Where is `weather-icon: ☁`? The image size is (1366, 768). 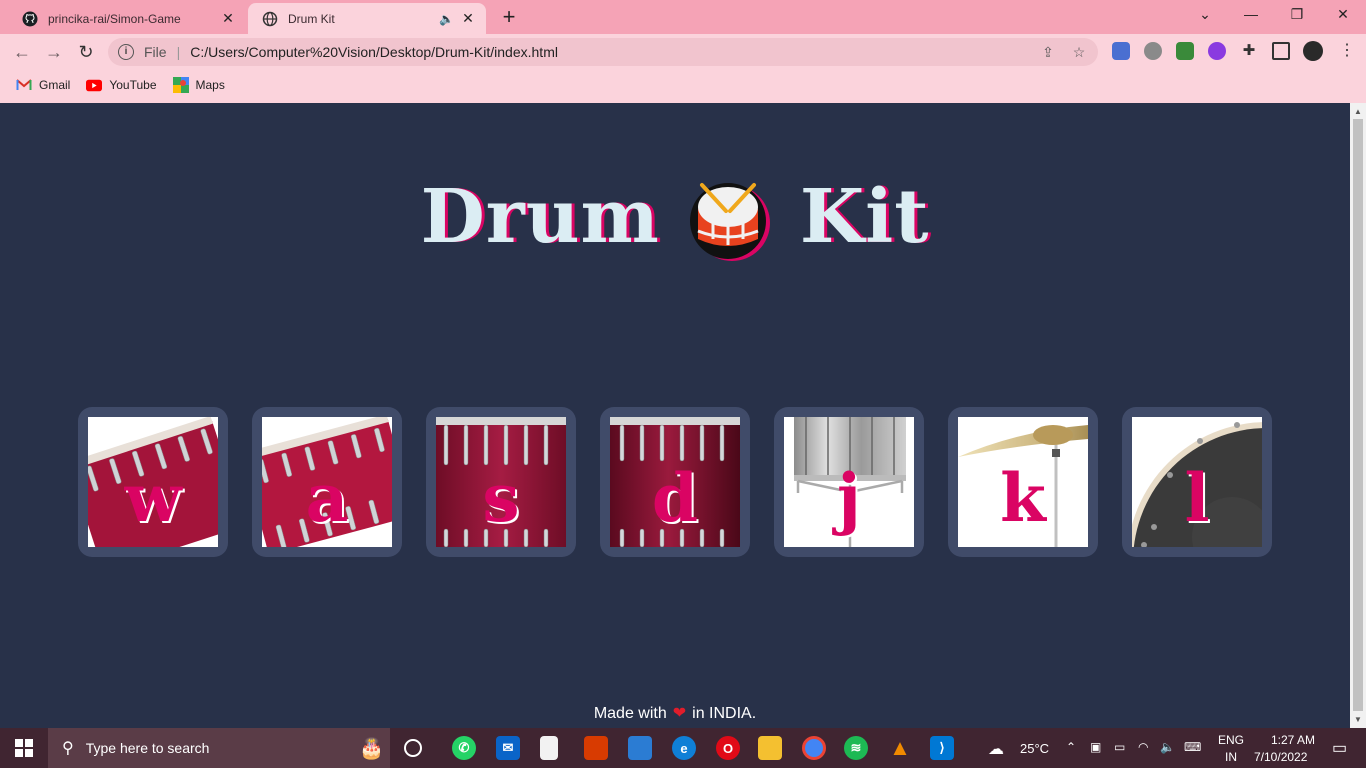
weather-icon: ☁ is located at coordinates (996, 749).